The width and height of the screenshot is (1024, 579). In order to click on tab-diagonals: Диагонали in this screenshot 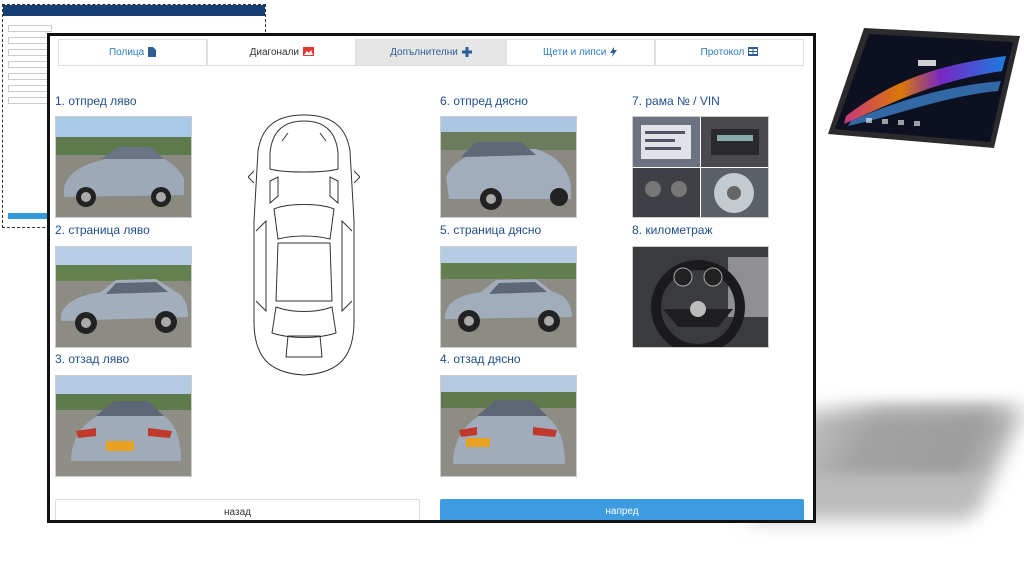, I will do `click(282, 52)`.